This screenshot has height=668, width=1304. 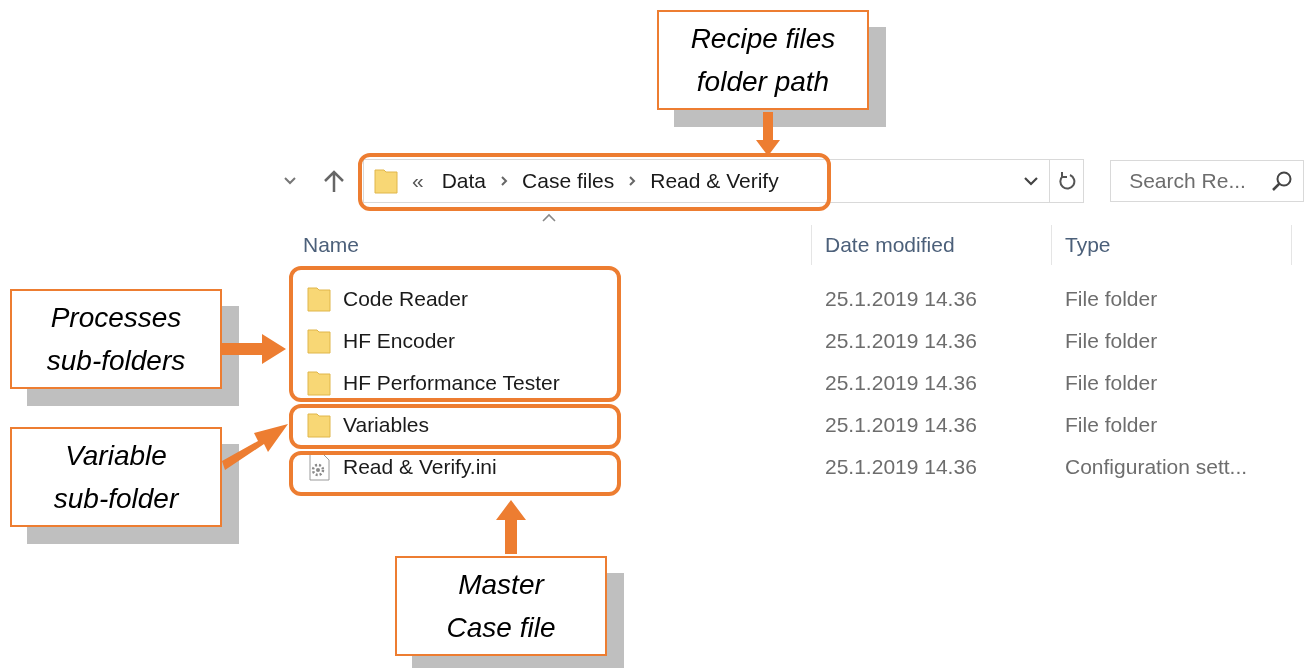 What do you see at coordinates (768, 134) in the screenshot?
I see `down-arrow` at bounding box center [768, 134].